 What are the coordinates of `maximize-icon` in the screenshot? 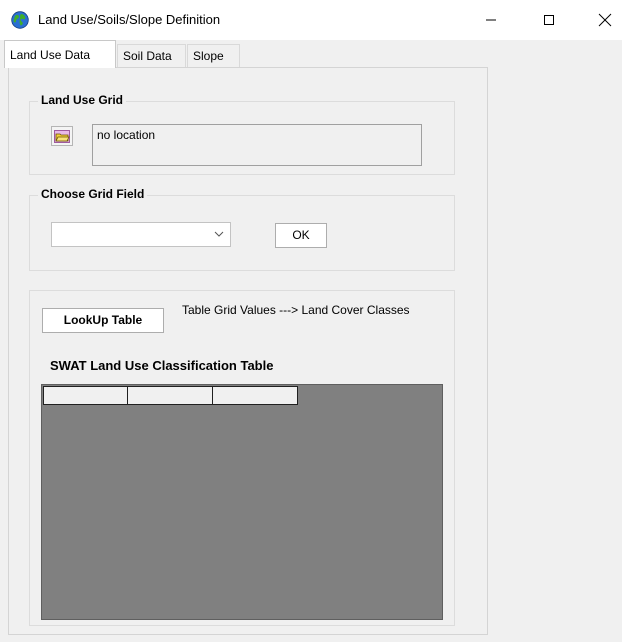 It's located at (549, 20).